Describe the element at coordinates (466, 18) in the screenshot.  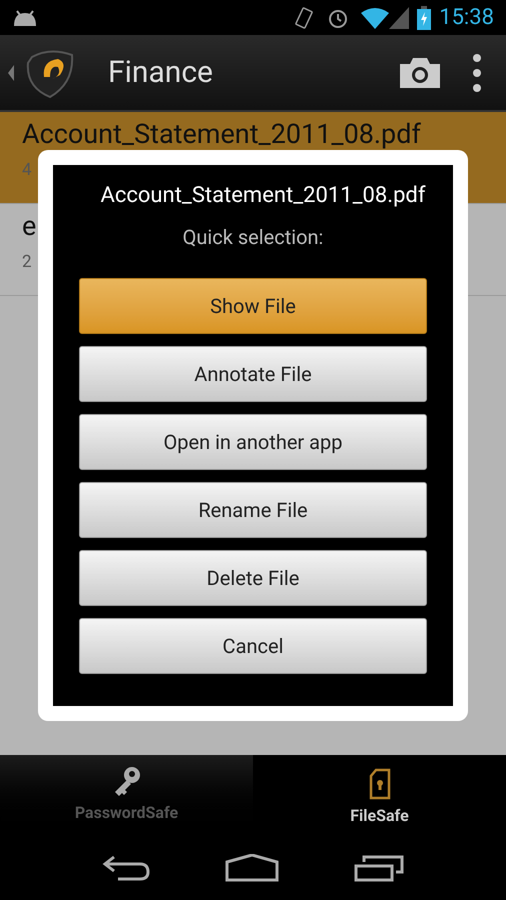
I see `clock: 15:38` at that location.